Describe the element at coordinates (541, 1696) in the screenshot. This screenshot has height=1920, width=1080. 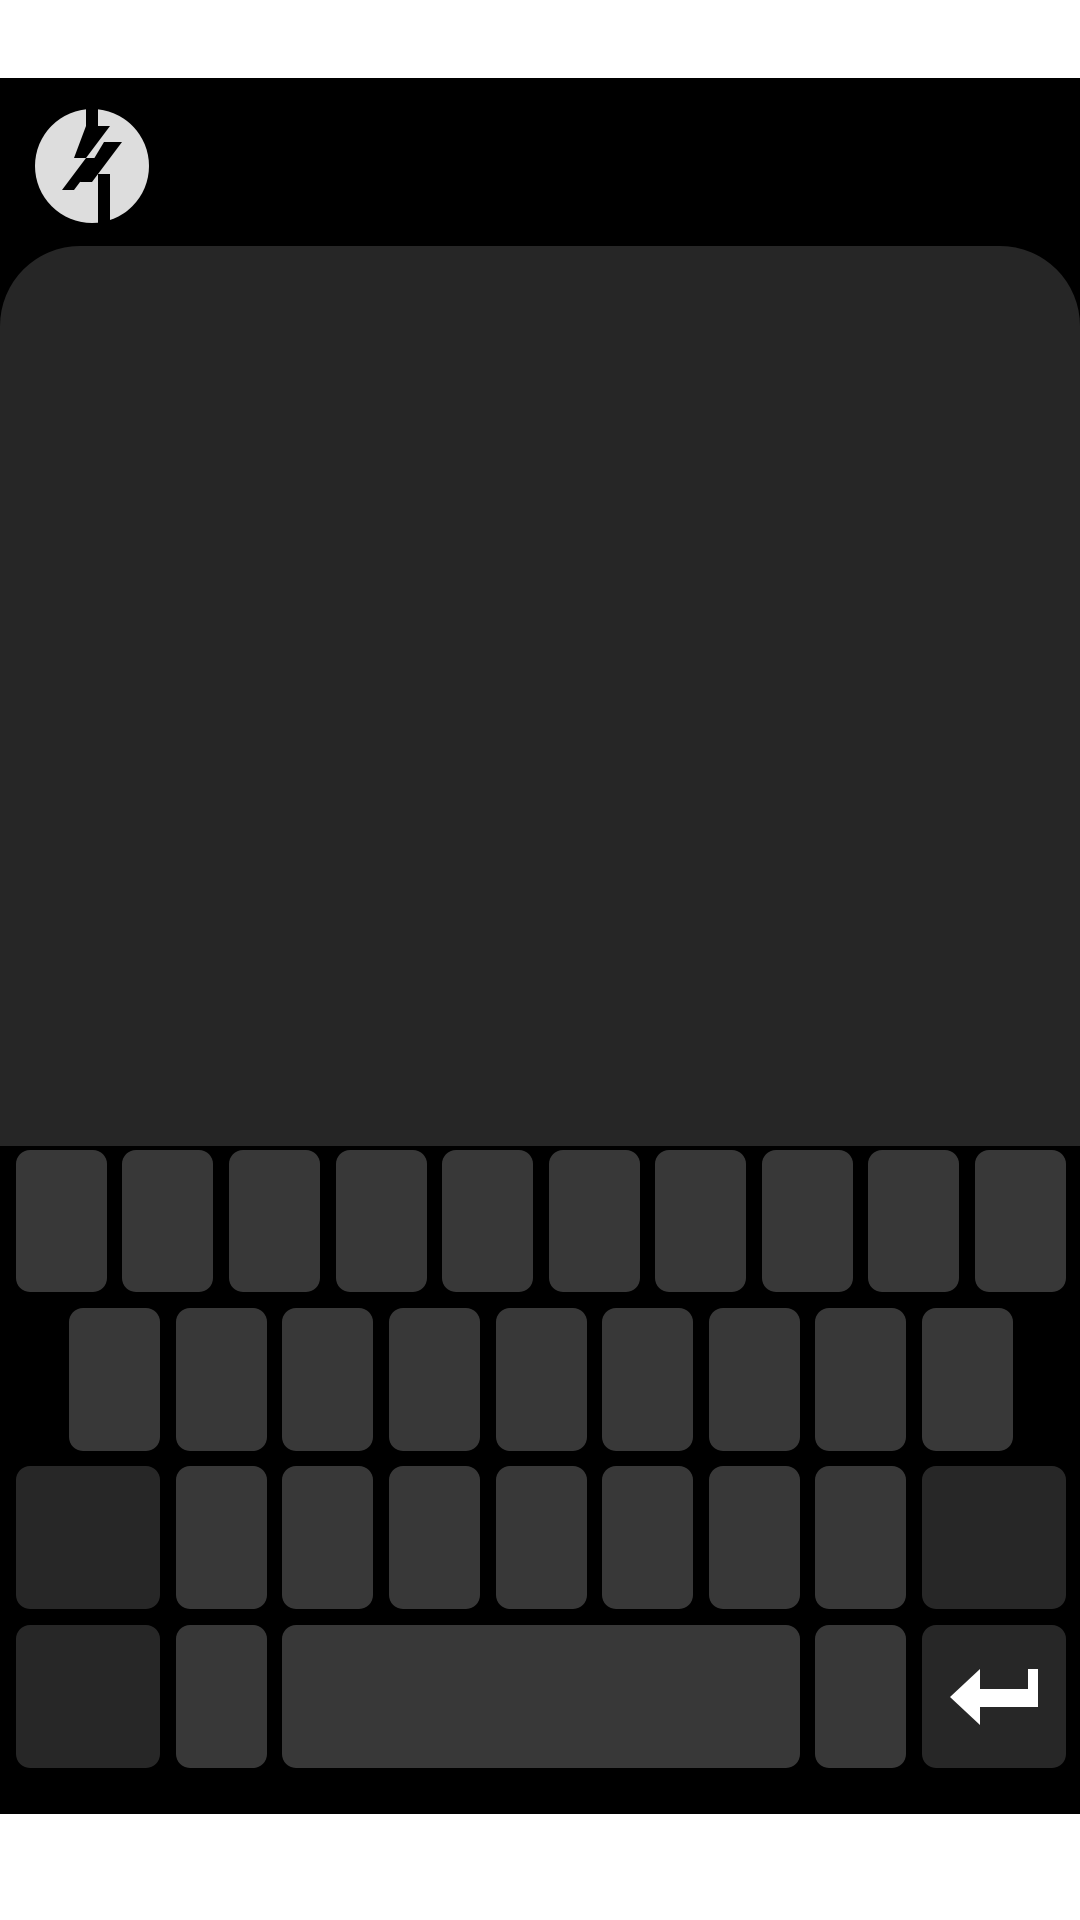
I see `space-key` at that location.